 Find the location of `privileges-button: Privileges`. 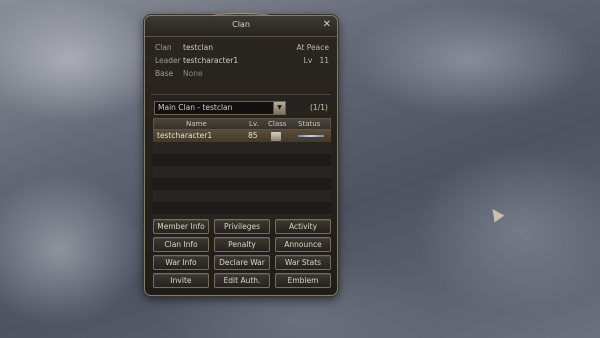

privileges-button: Privileges is located at coordinates (242, 226).